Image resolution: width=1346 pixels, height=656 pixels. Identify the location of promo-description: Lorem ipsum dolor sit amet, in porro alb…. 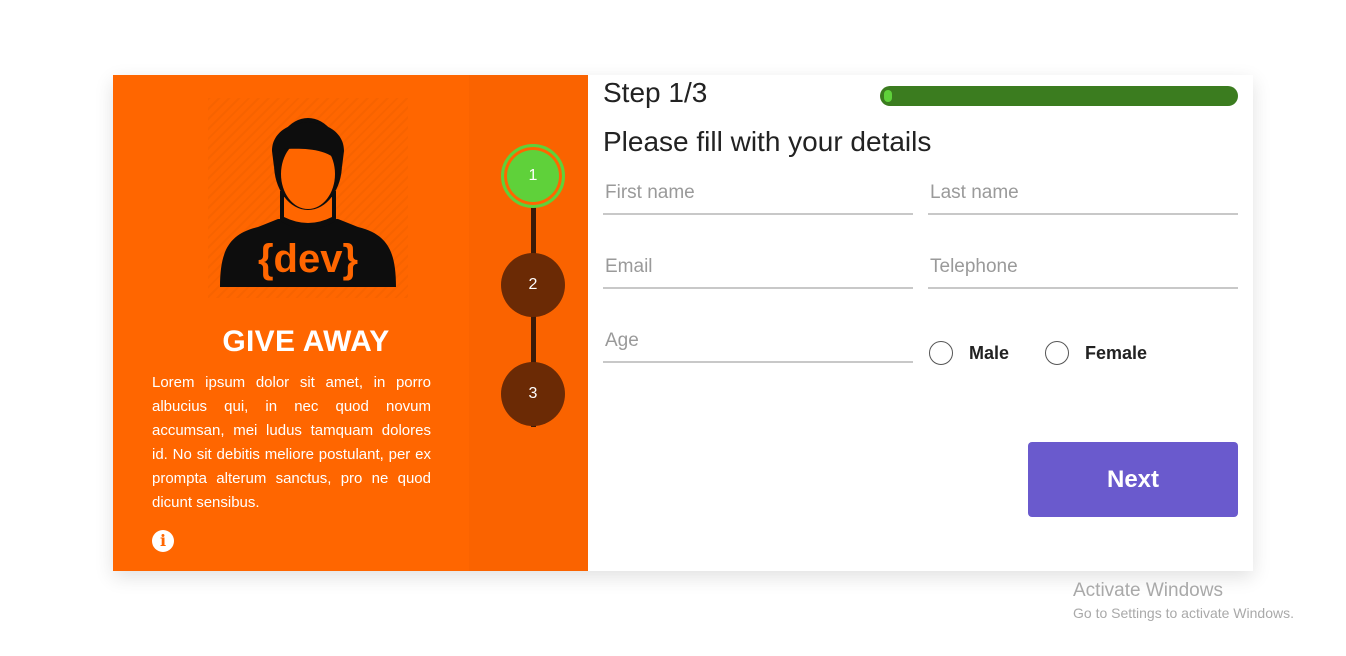
(291, 442).